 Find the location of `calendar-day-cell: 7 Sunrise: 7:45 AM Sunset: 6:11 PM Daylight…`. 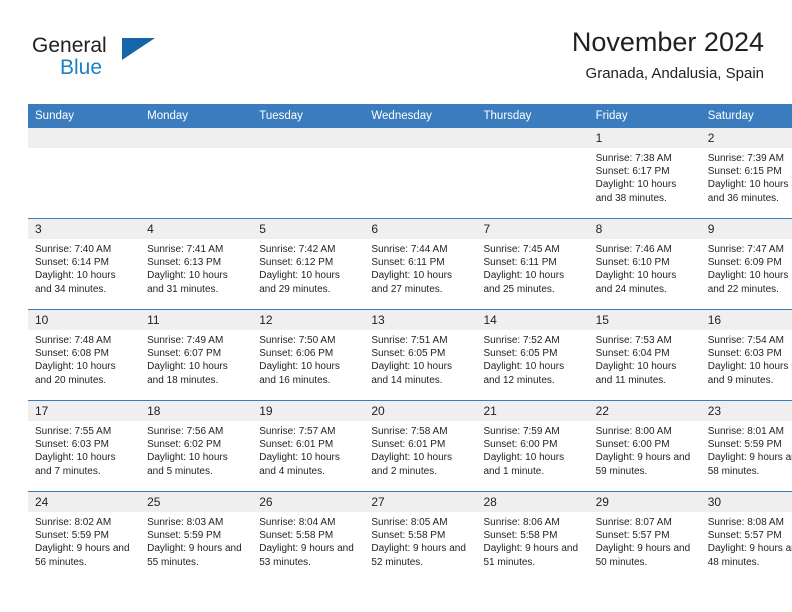

calendar-day-cell: 7 Sunrise: 7:45 AM Sunset: 6:11 PM Daylight… is located at coordinates (532, 264).